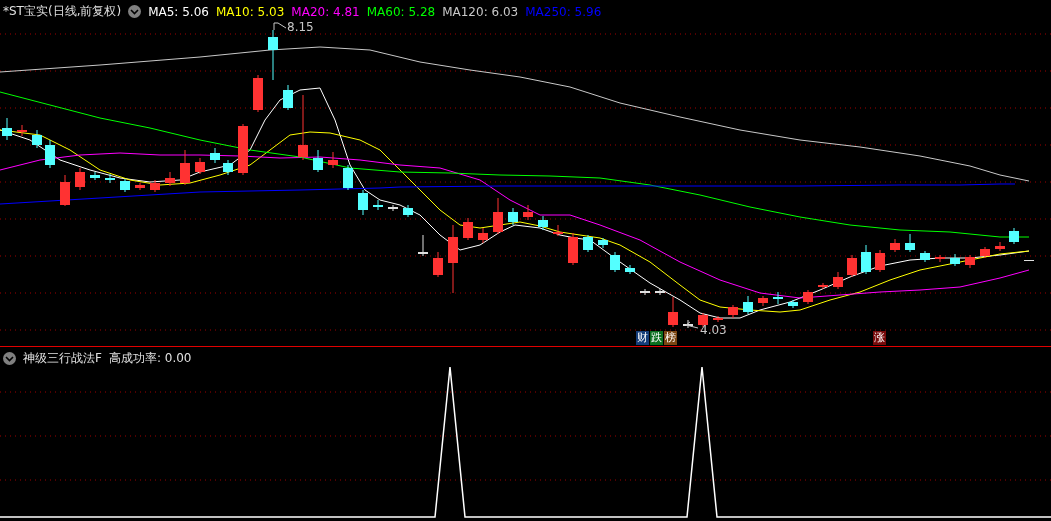 The height and width of the screenshot is (521, 1051). What do you see at coordinates (178, 11) in the screenshot?
I see `moving-average-readout: MA5: 5.06` at bounding box center [178, 11].